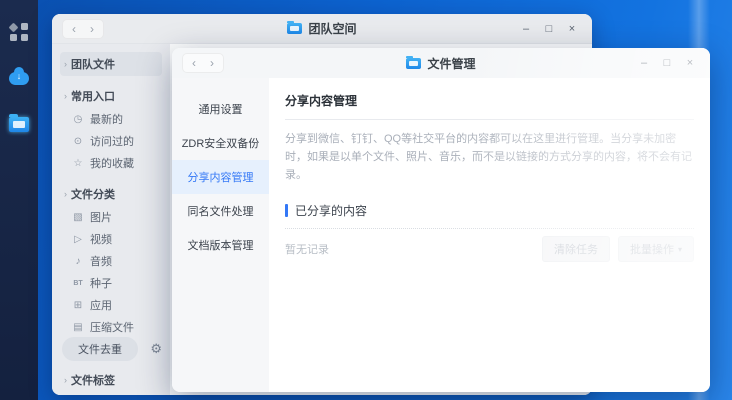 Image resolution: width=732 pixels, height=400 pixels. I want to click on button-label: 清除任务, so click(575, 250).